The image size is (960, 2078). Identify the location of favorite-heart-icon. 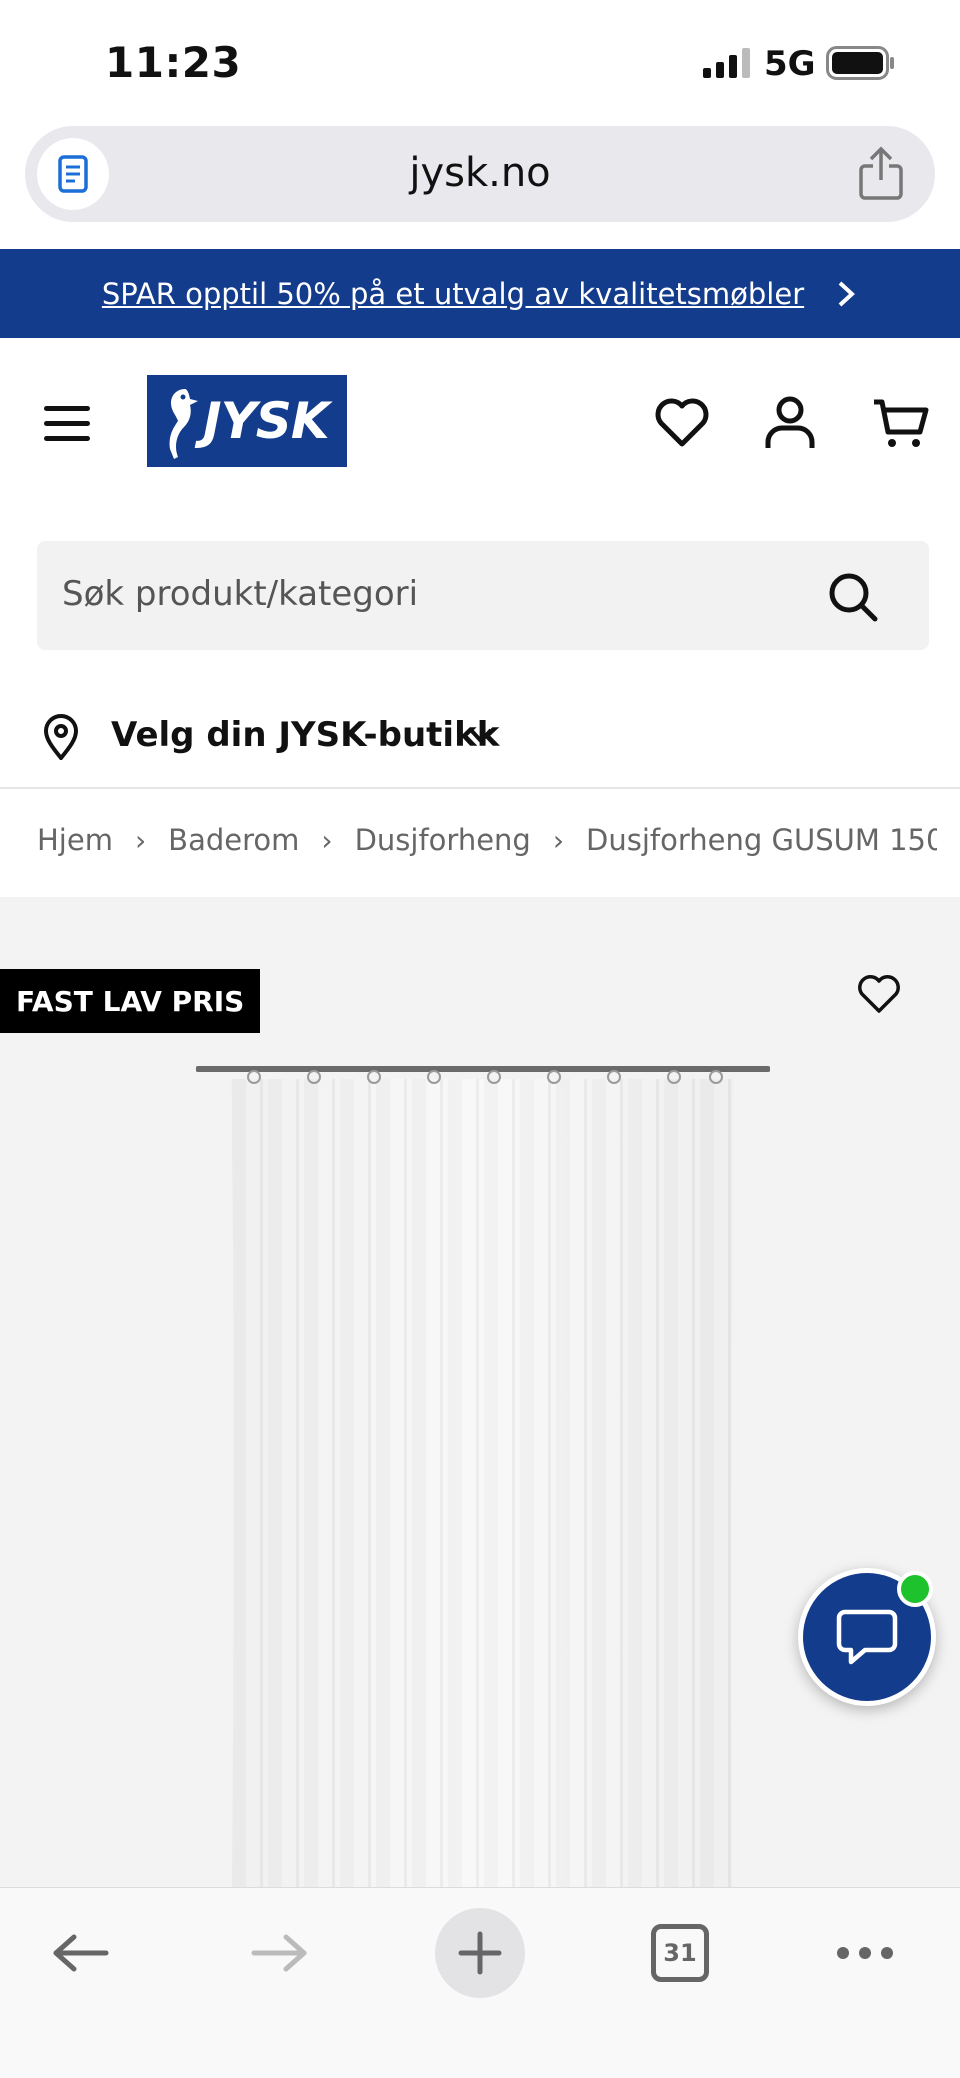
(879, 993).